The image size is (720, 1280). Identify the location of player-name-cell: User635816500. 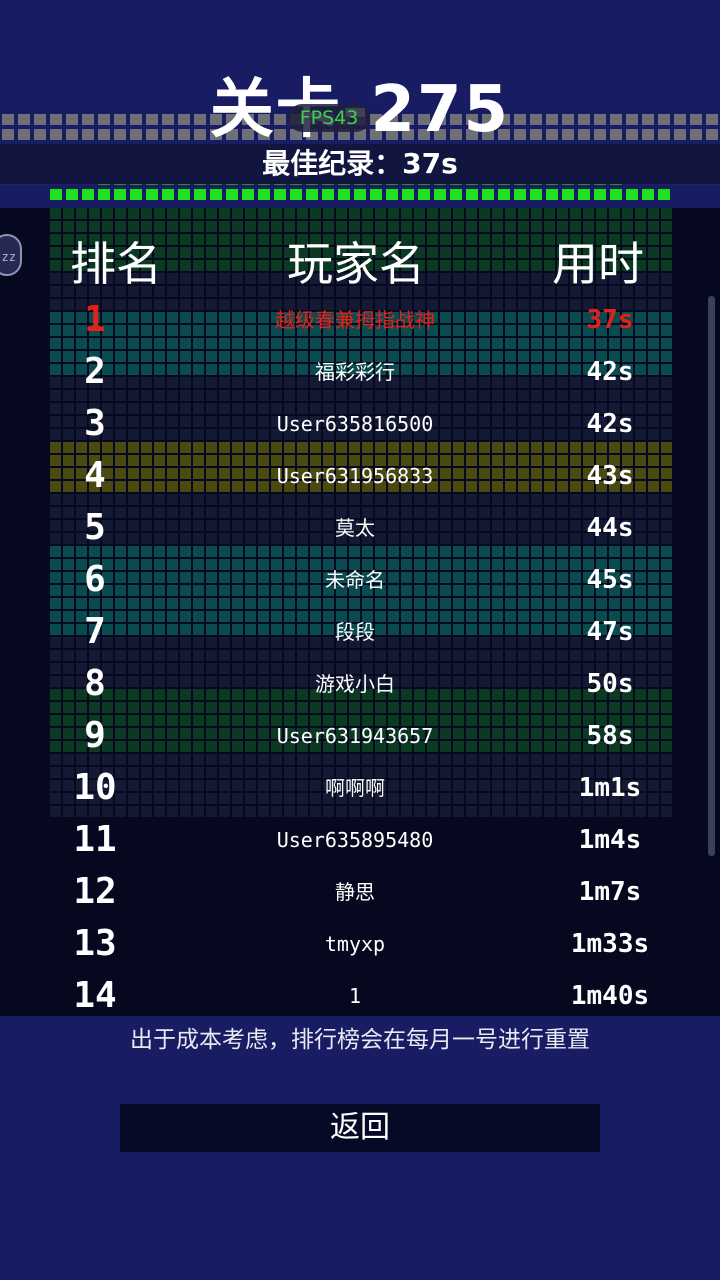
(355, 424).